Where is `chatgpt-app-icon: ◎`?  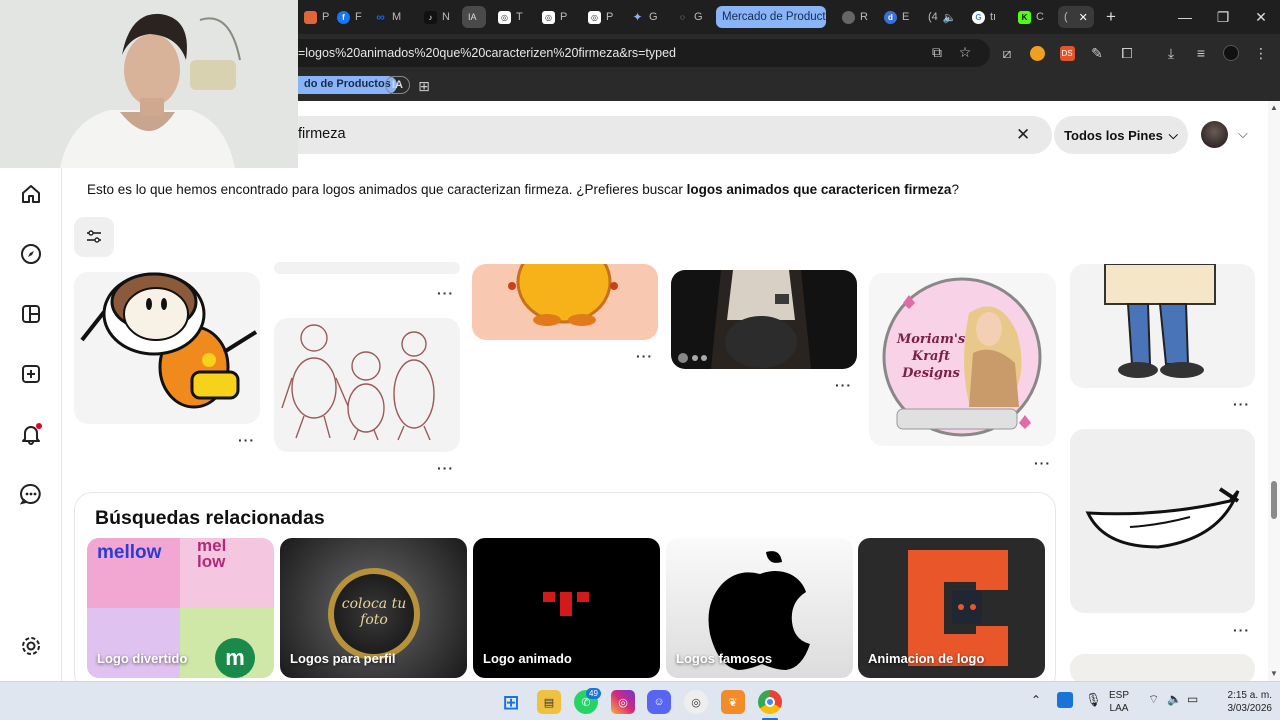 chatgpt-app-icon: ◎ is located at coordinates (696, 702).